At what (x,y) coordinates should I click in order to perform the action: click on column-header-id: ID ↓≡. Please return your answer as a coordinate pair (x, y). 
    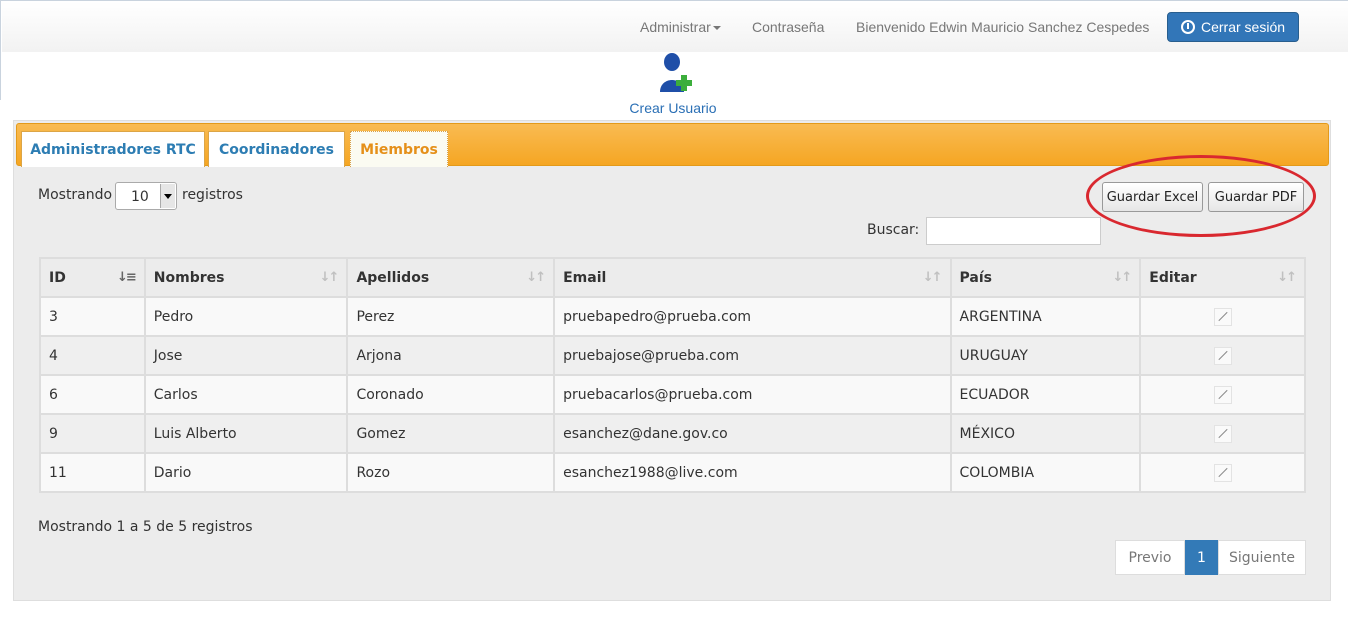
    Looking at the image, I should click on (92, 277).